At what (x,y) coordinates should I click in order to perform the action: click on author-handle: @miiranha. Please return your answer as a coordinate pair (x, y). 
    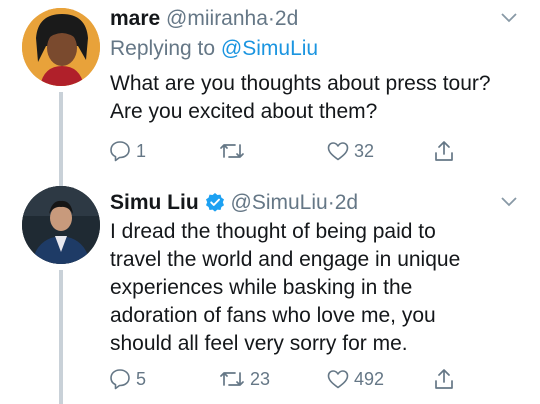
    Looking at the image, I should click on (217, 18).